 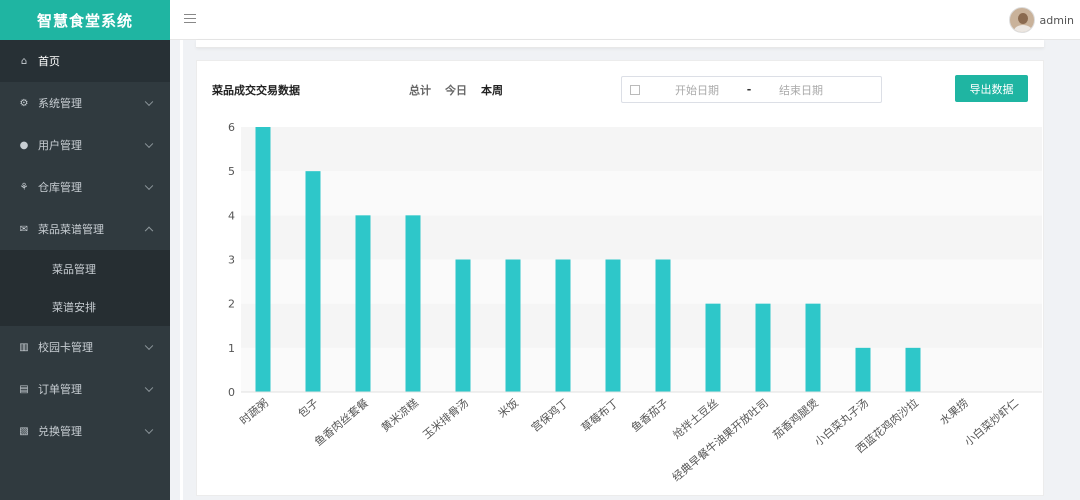 I want to click on time-filters: 总计 今日 本周, so click(x=456, y=90).